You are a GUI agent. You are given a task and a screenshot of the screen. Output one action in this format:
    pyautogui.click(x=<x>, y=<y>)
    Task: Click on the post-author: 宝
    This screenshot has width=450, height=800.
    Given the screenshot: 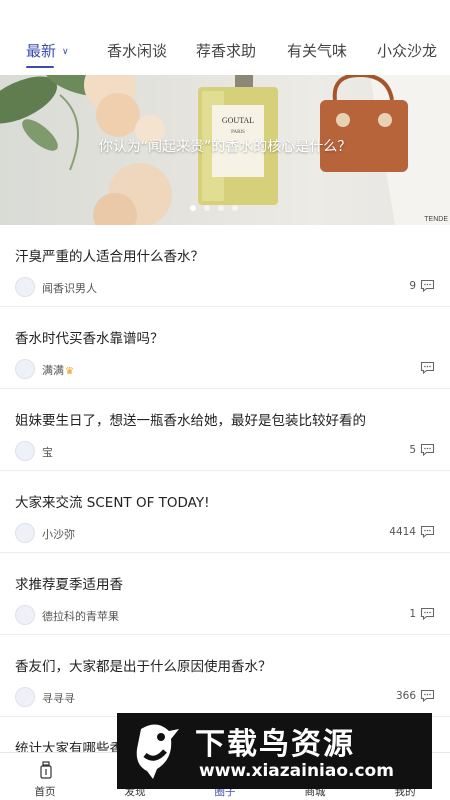 What is the action you would take?
    pyautogui.click(x=47, y=452)
    